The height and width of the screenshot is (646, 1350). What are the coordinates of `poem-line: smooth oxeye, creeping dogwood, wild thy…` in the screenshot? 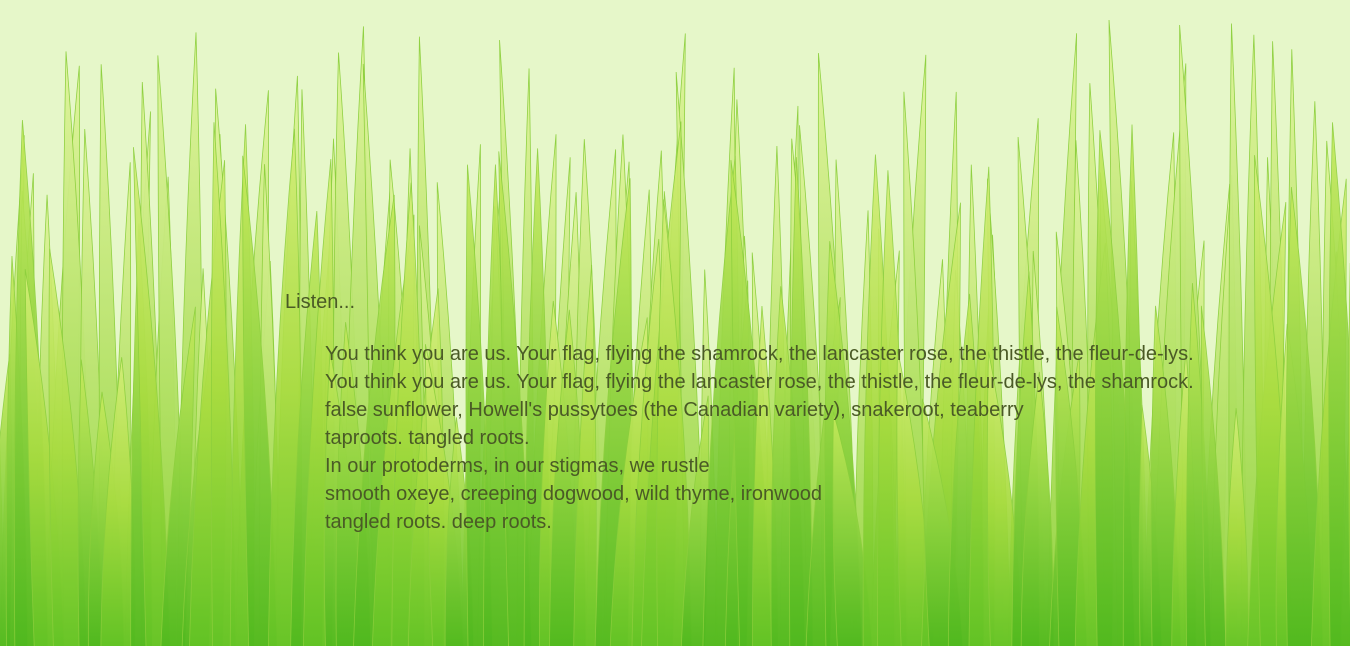 It's located at (573, 494).